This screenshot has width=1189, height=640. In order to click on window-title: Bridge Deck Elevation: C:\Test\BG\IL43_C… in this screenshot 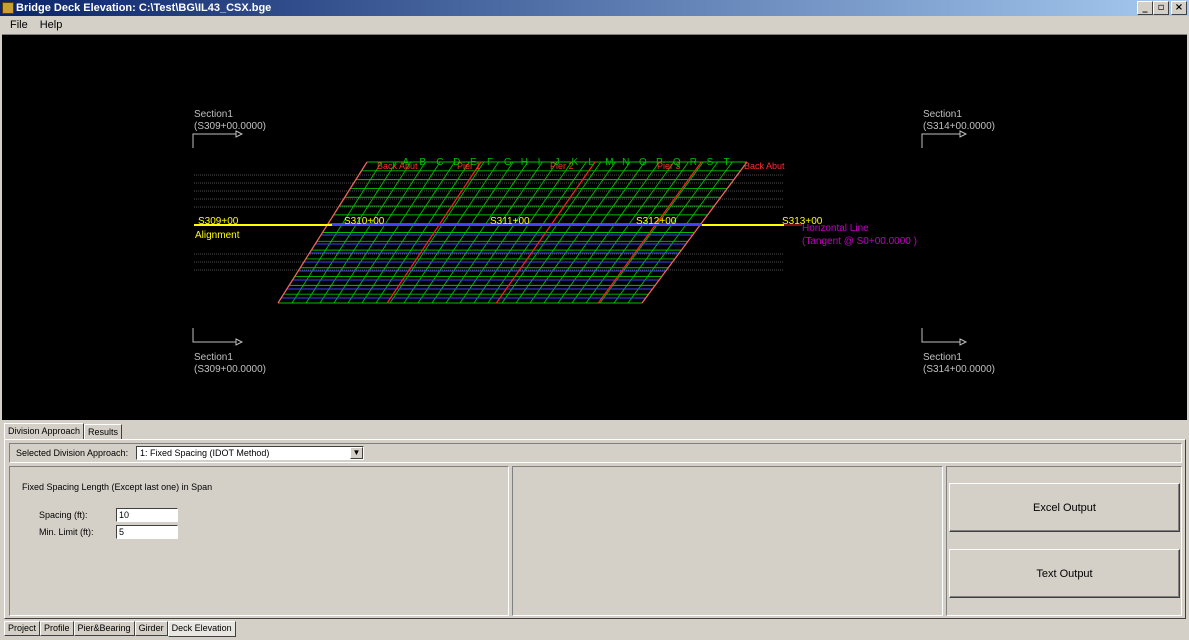, I will do `click(144, 8)`.